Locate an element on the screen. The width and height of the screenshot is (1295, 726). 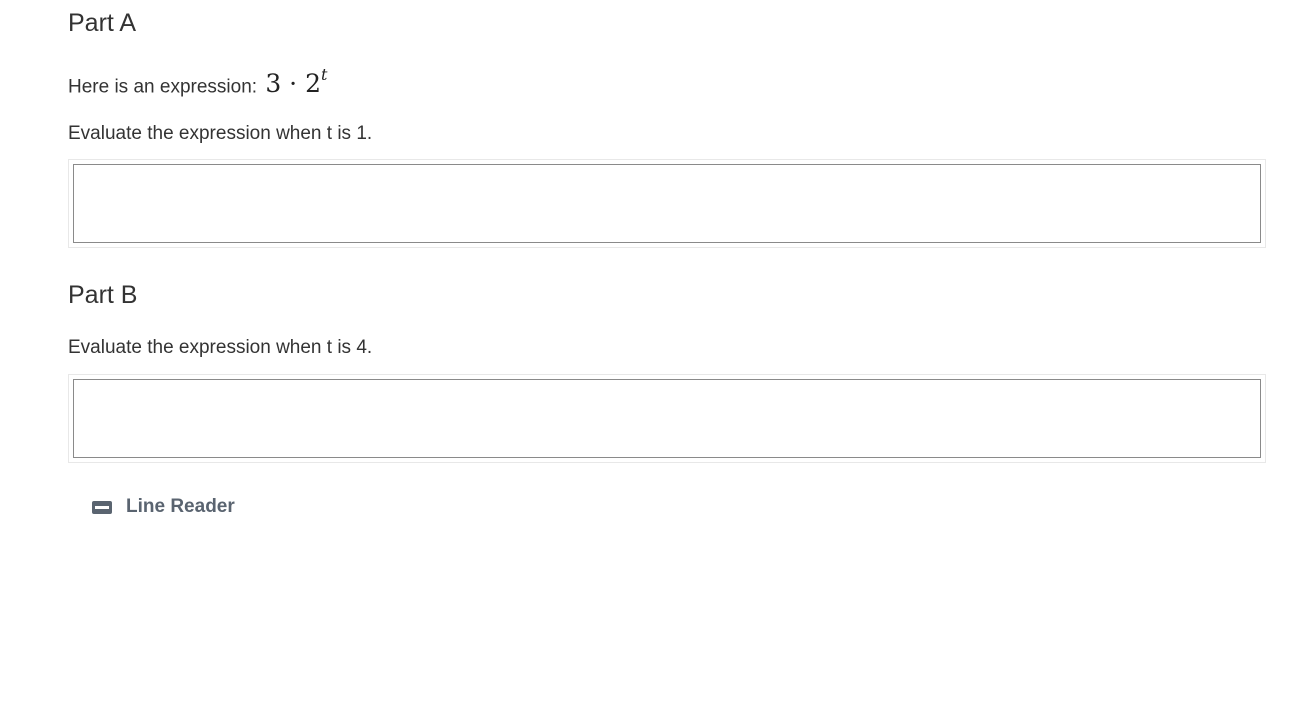
part-a-intro: Here is an expression: 3 · 2t is located at coordinates (197, 82).